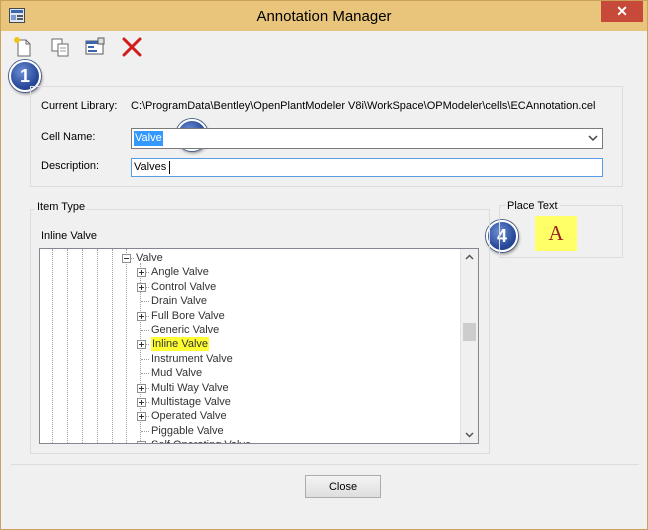  Describe the element at coordinates (469, 257) in the screenshot. I see `scroll-up-icon` at that location.